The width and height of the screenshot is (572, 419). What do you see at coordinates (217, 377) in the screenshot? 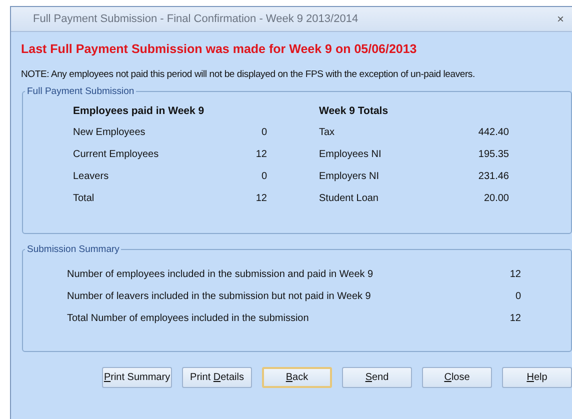
I see `dialog-button: Print Details` at bounding box center [217, 377].